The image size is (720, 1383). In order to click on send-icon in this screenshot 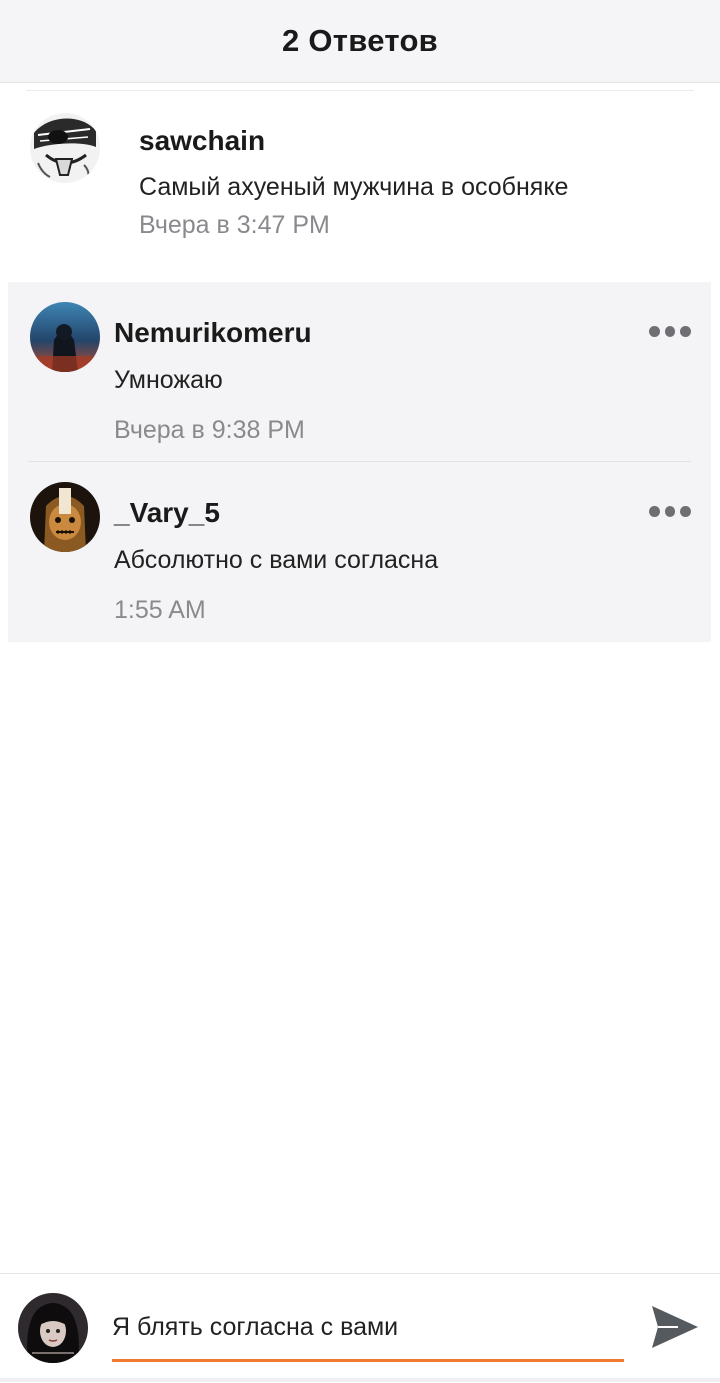, I will do `click(675, 1327)`.